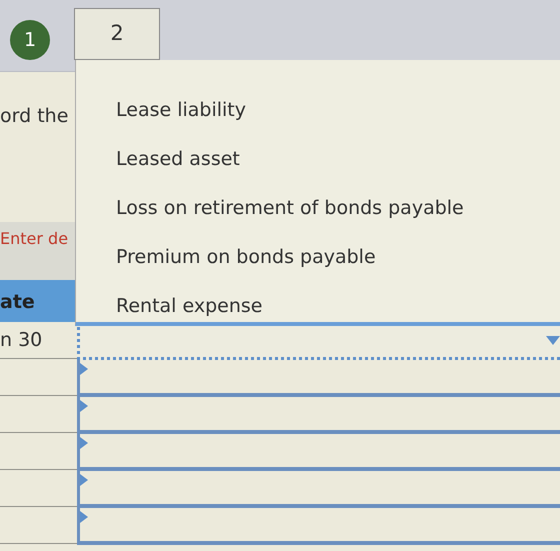 This screenshot has width=560, height=551. Describe the element at coordinates (117, 34) in the screenshot. I see `step-tab: 2` at that location.